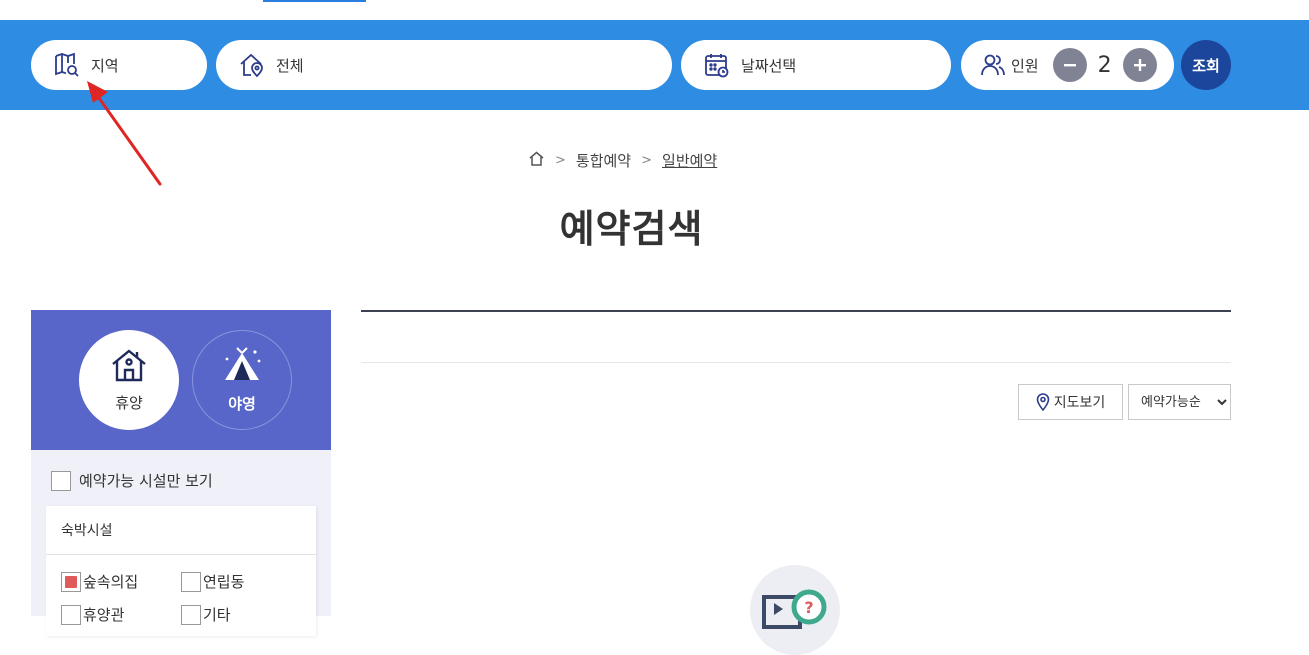 The width and height of the screenshot is (1309, 655). I want to click on minus-icon, so click(1069, 65).